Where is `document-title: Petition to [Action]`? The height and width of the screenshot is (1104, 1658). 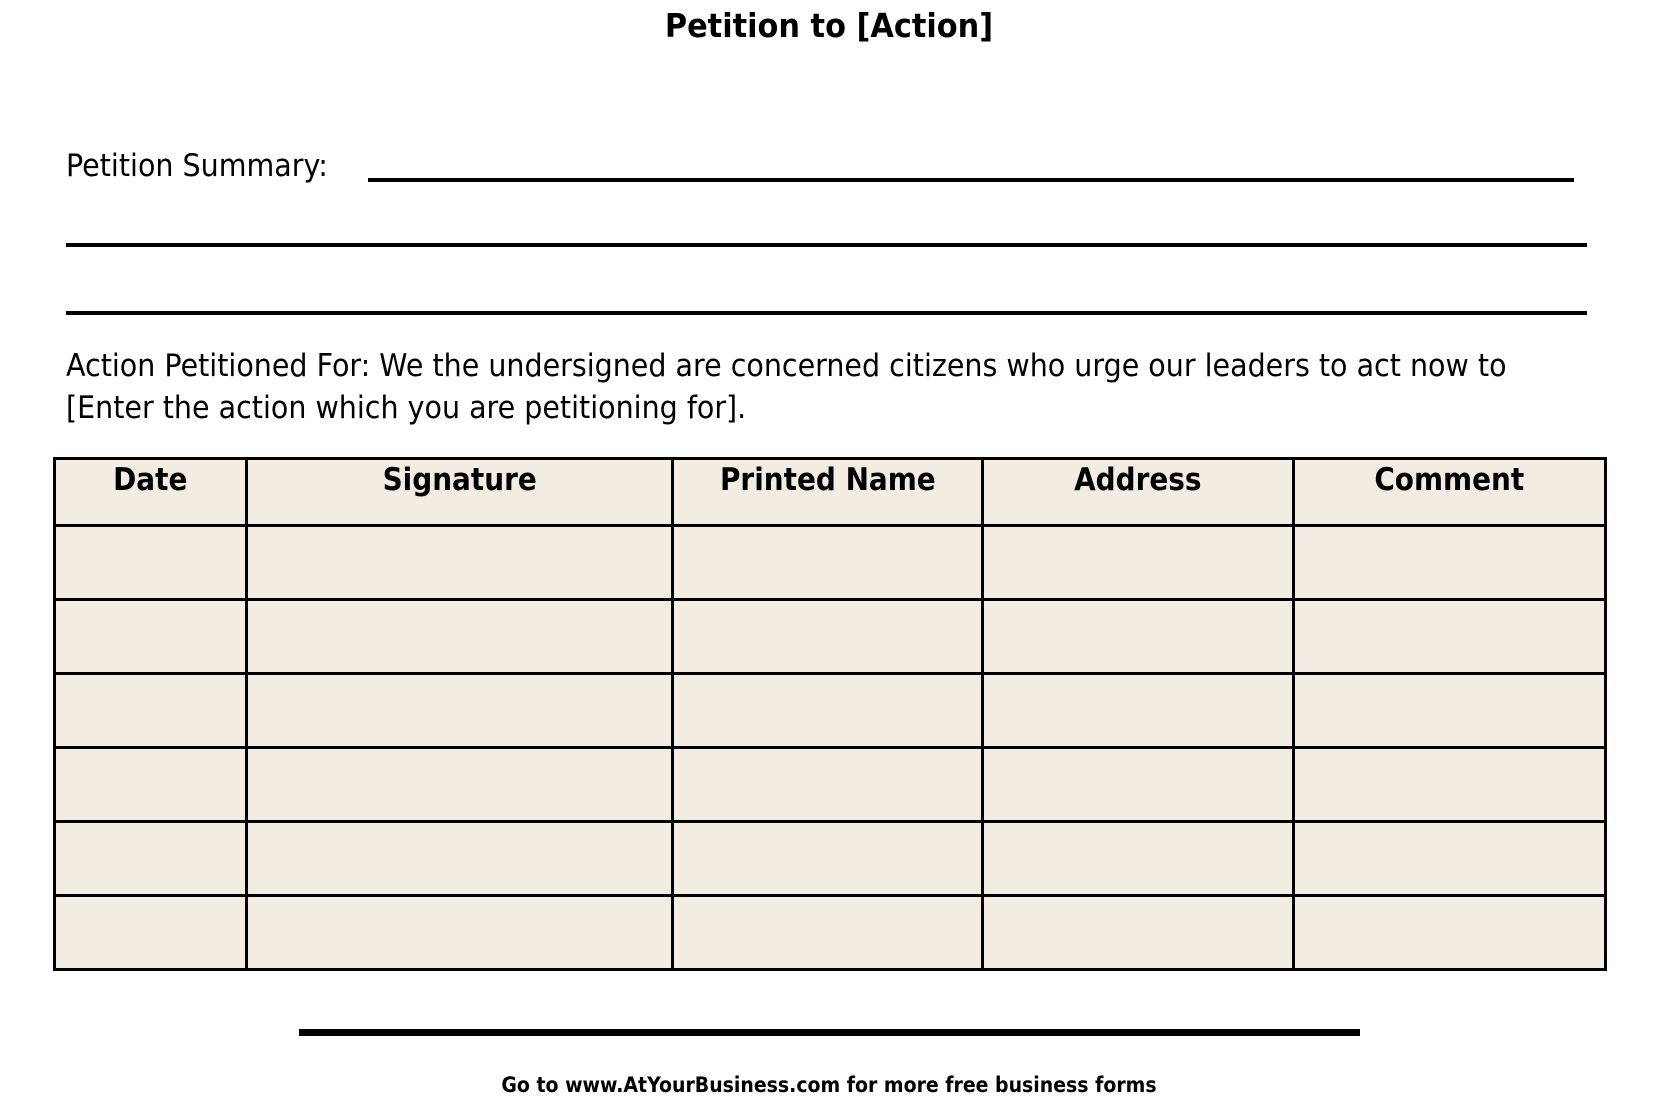
document-title: Petition to [Action] is located at coordinates (829, 25).